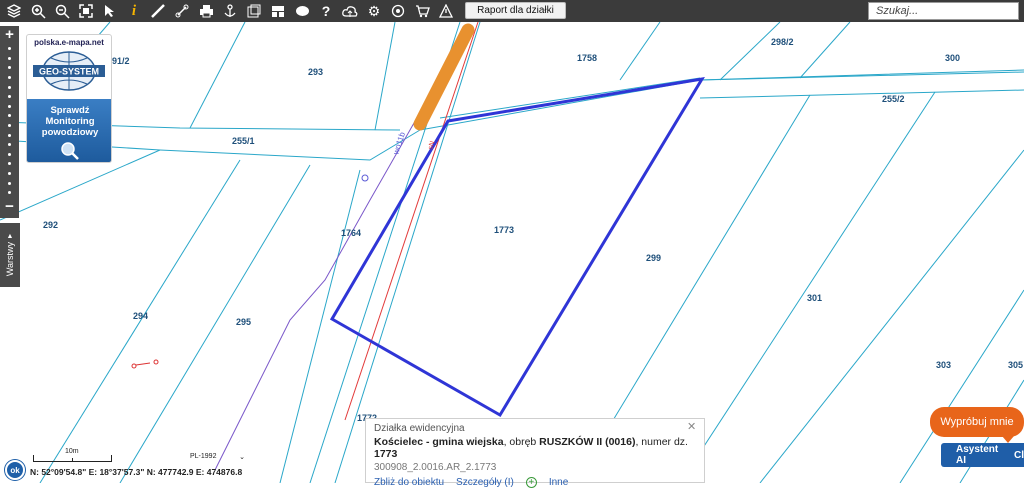 This screenshot has width=1024, height=488. Describe the element at coordinates (1019, 455) in the screenshot. I see `ai-suffix: Cl` at that location.